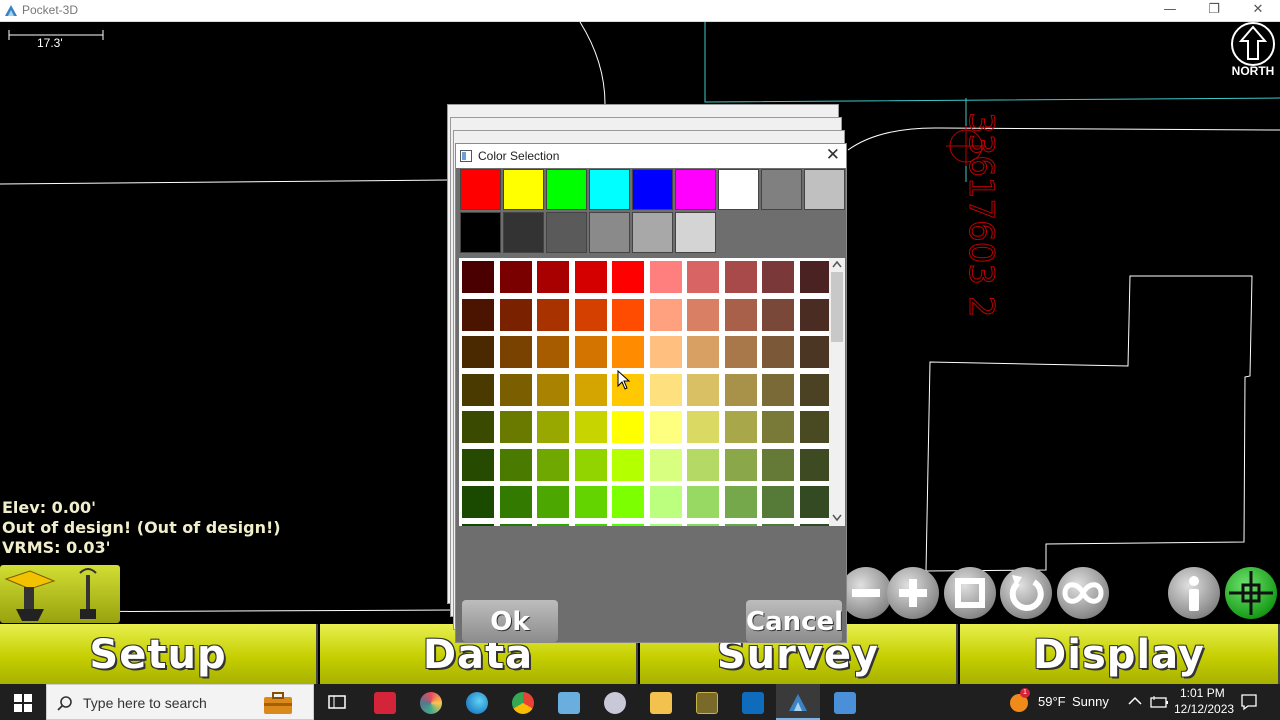 This screenshot has height=720, width=1280. I want to click on weather-temp: 59°F, so click(1052, 701).